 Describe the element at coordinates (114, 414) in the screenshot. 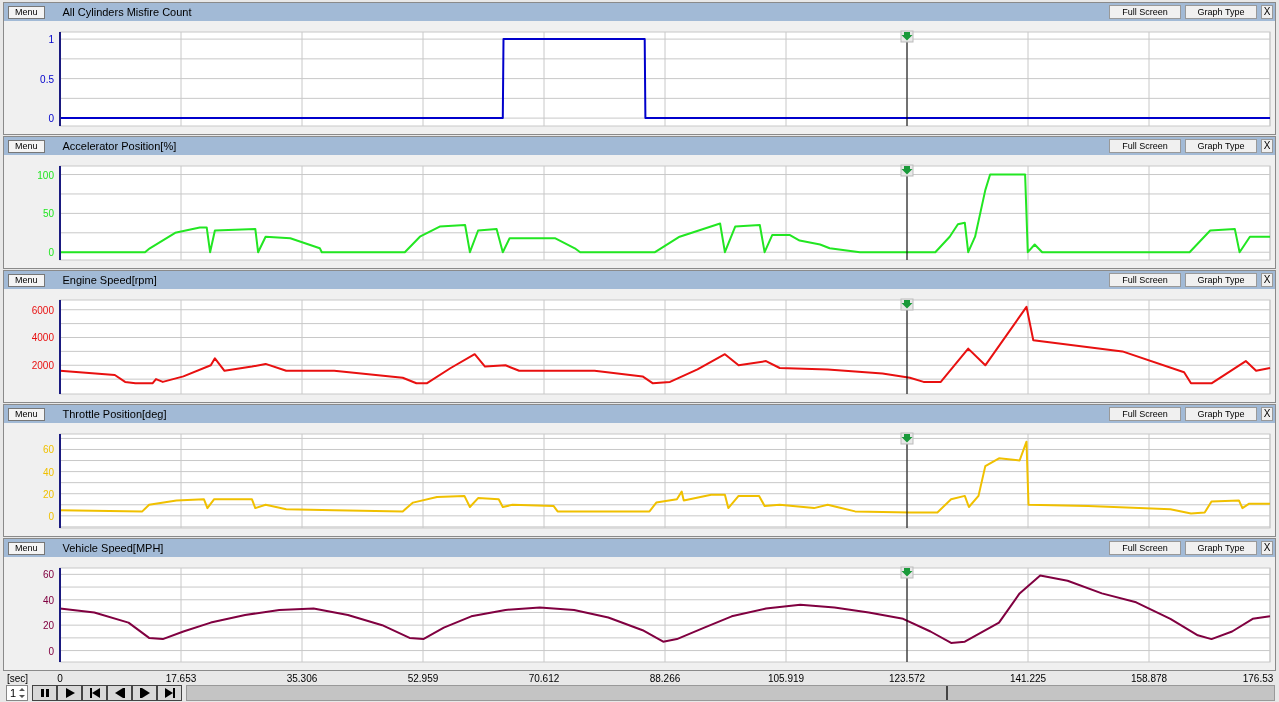

I see `graph-title: Throttle Position[deg]` at that location.